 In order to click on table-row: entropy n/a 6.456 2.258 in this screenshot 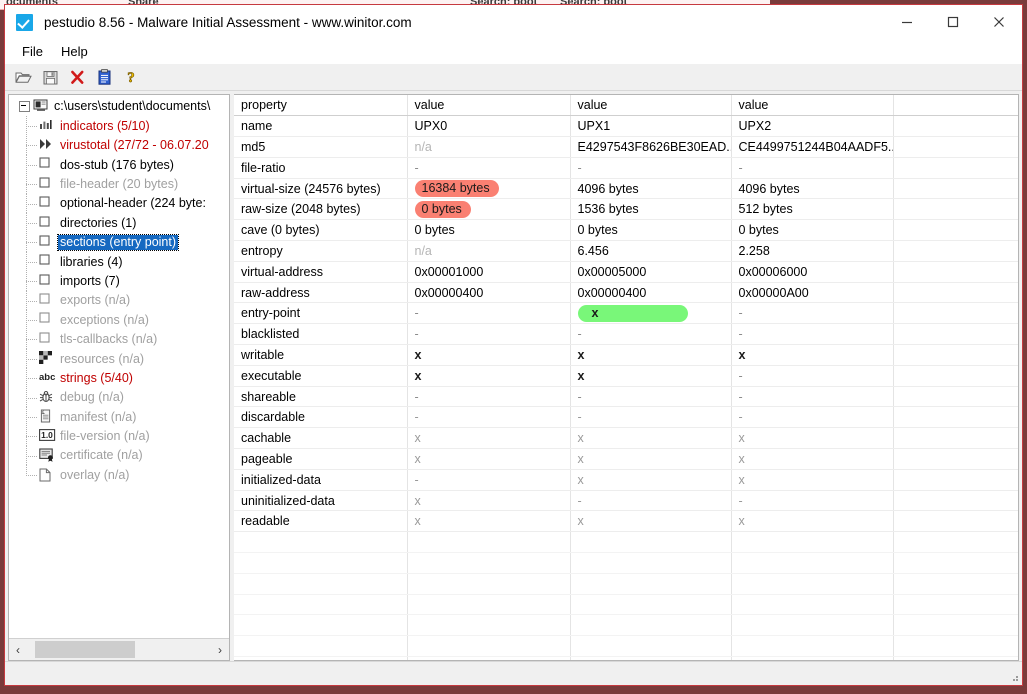, I will do `click(626, 251)`.